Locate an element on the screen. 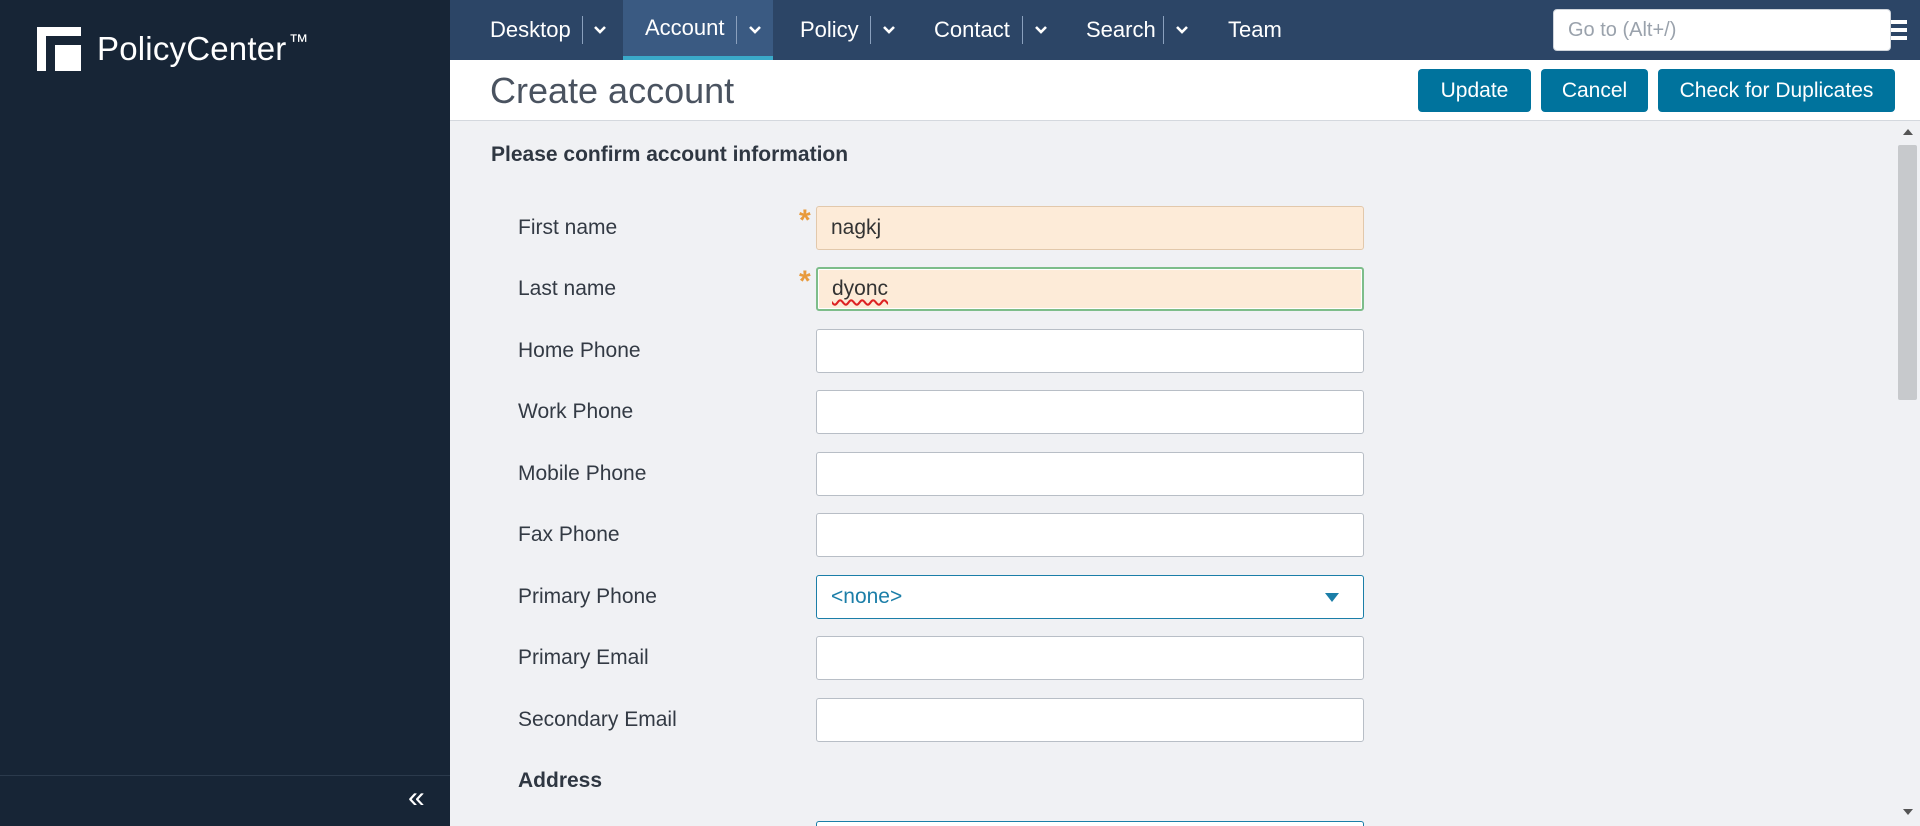 This screenshot has height=826, width=1920. tab-search: Search is located at coordinates (1121, 30).